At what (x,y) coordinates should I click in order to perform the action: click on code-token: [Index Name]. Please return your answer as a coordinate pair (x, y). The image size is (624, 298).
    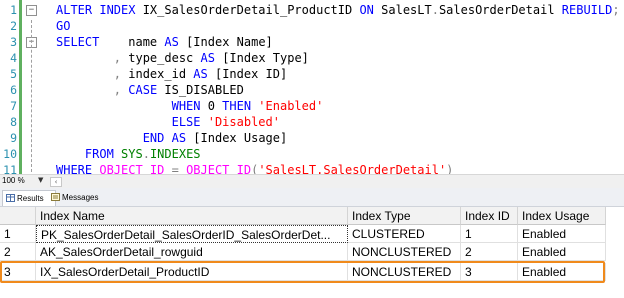
    Looking at the image, I should click on (229, 42).